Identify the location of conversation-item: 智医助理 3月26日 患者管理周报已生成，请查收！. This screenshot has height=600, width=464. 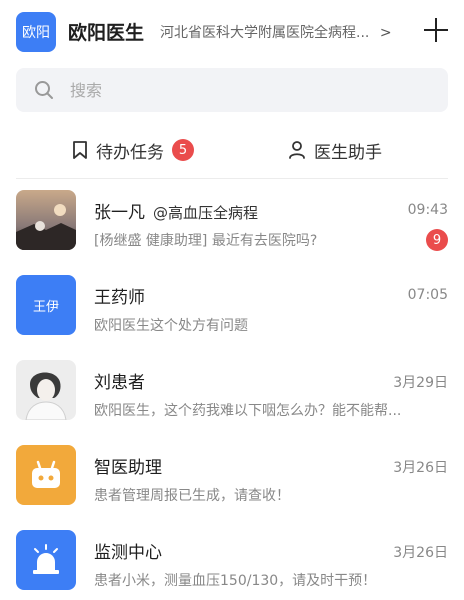
(232, 483).